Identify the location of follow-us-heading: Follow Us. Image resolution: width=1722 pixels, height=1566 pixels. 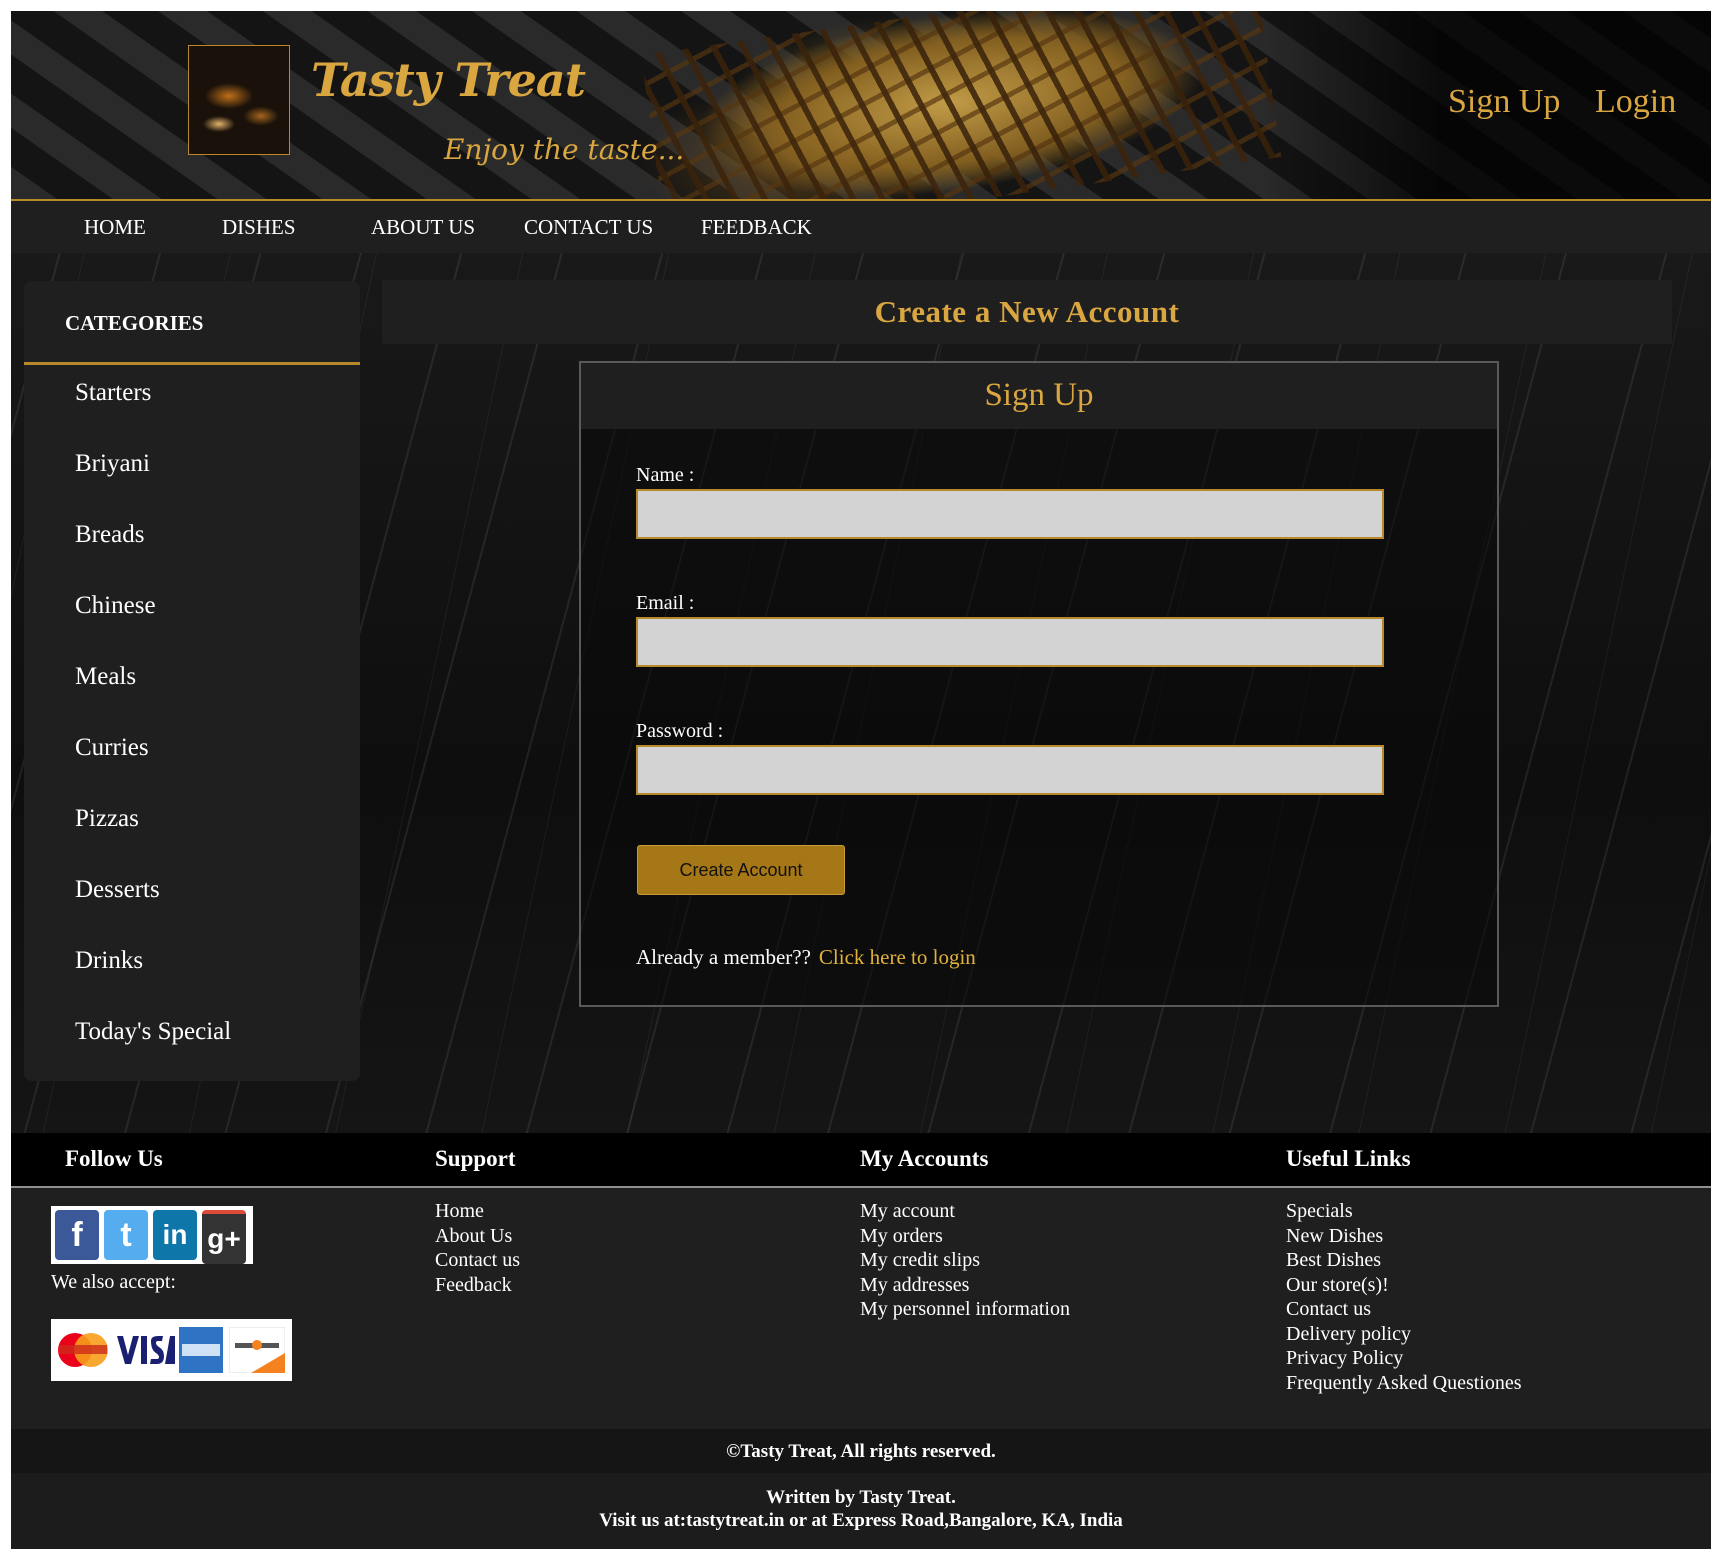
(114, 1158).